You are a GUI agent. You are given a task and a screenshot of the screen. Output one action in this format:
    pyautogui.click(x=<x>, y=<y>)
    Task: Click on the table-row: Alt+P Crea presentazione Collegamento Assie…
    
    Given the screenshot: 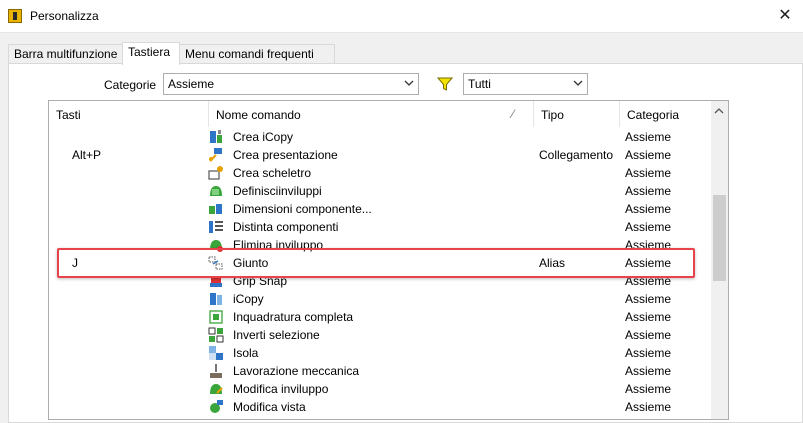 What is the action you would take?
    pyautogui.click(x=380, y=155)
    